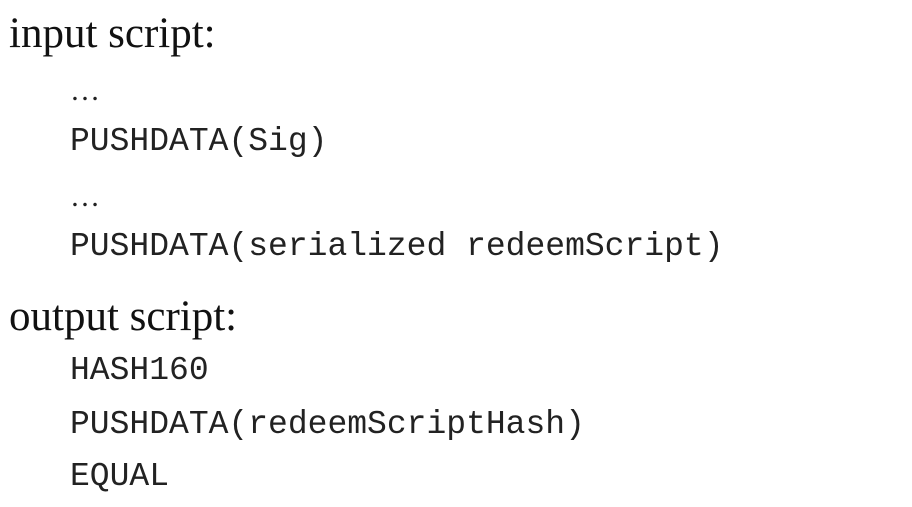 The image size is (912, 507). Describe the element at coordinates (139, 370) in the screenshot. I see `output-script-line-hash160: HASH160` at that location.